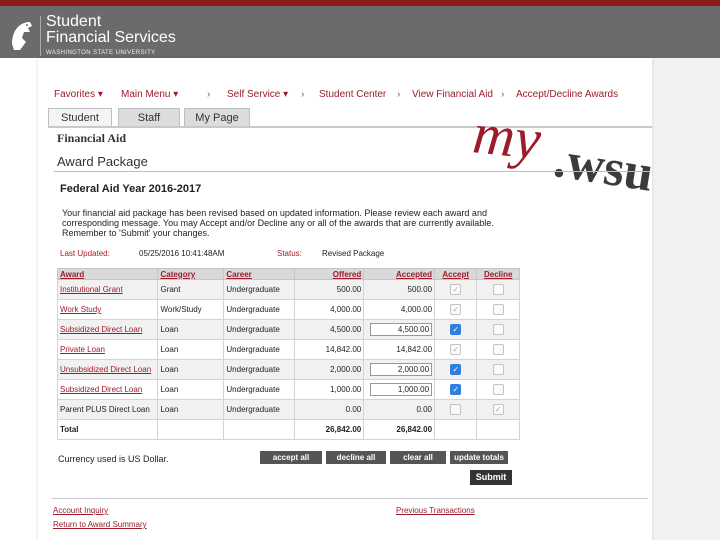  What do you see at coordinates (191, 274) in the screenshot?
I see `col-category: Category` at bounding box center [191, 274].